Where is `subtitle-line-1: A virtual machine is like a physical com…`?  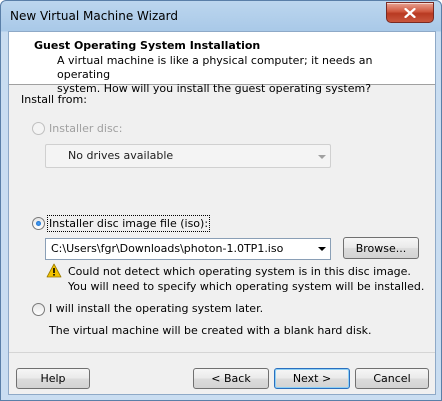
subtitle-line-1: A virtual machine is like a physical com… is located at coordinates (215, 67).